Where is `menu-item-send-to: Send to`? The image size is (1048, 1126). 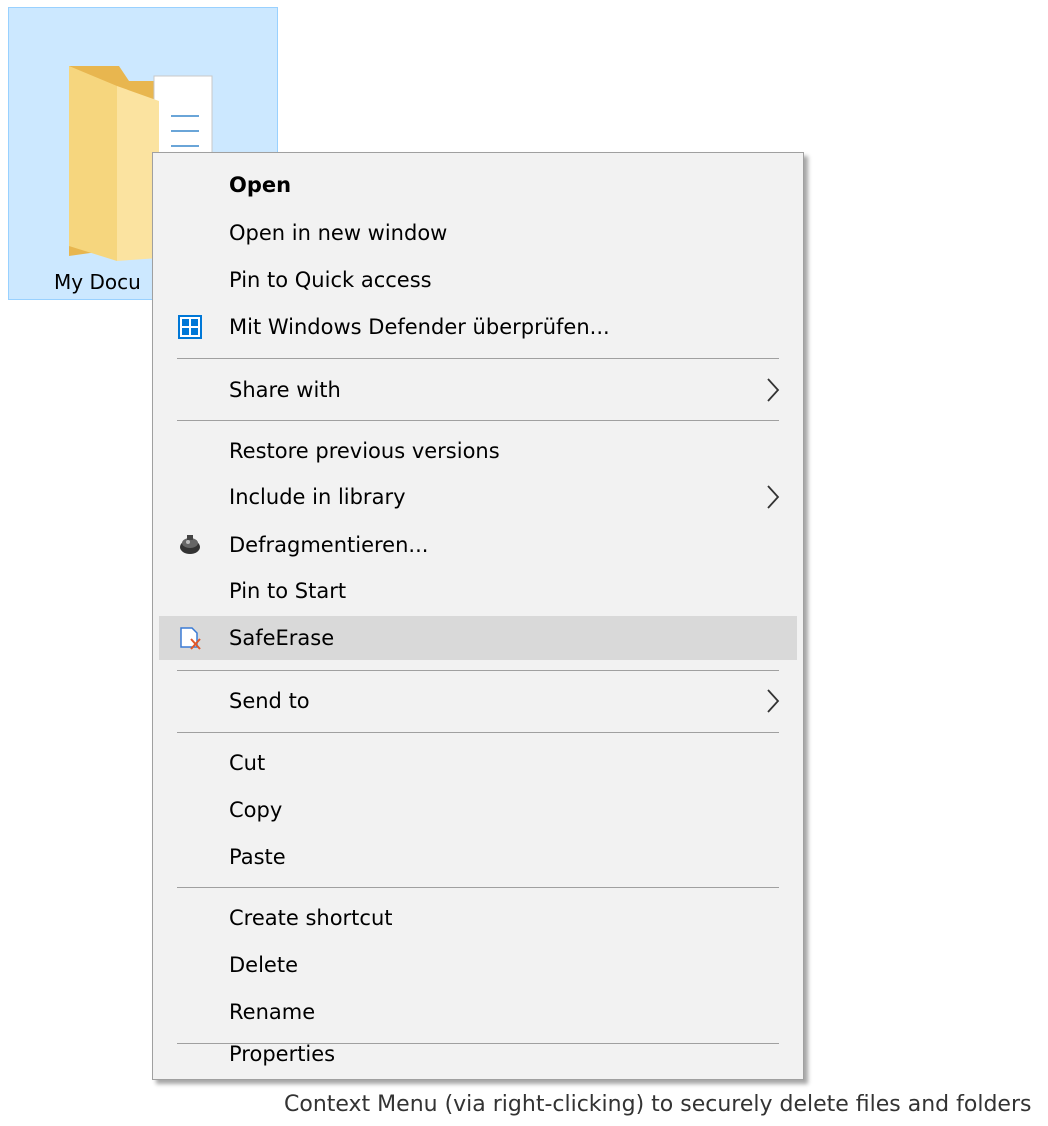
menu-item-send-to: Send to is located at coordinates (478, 701).